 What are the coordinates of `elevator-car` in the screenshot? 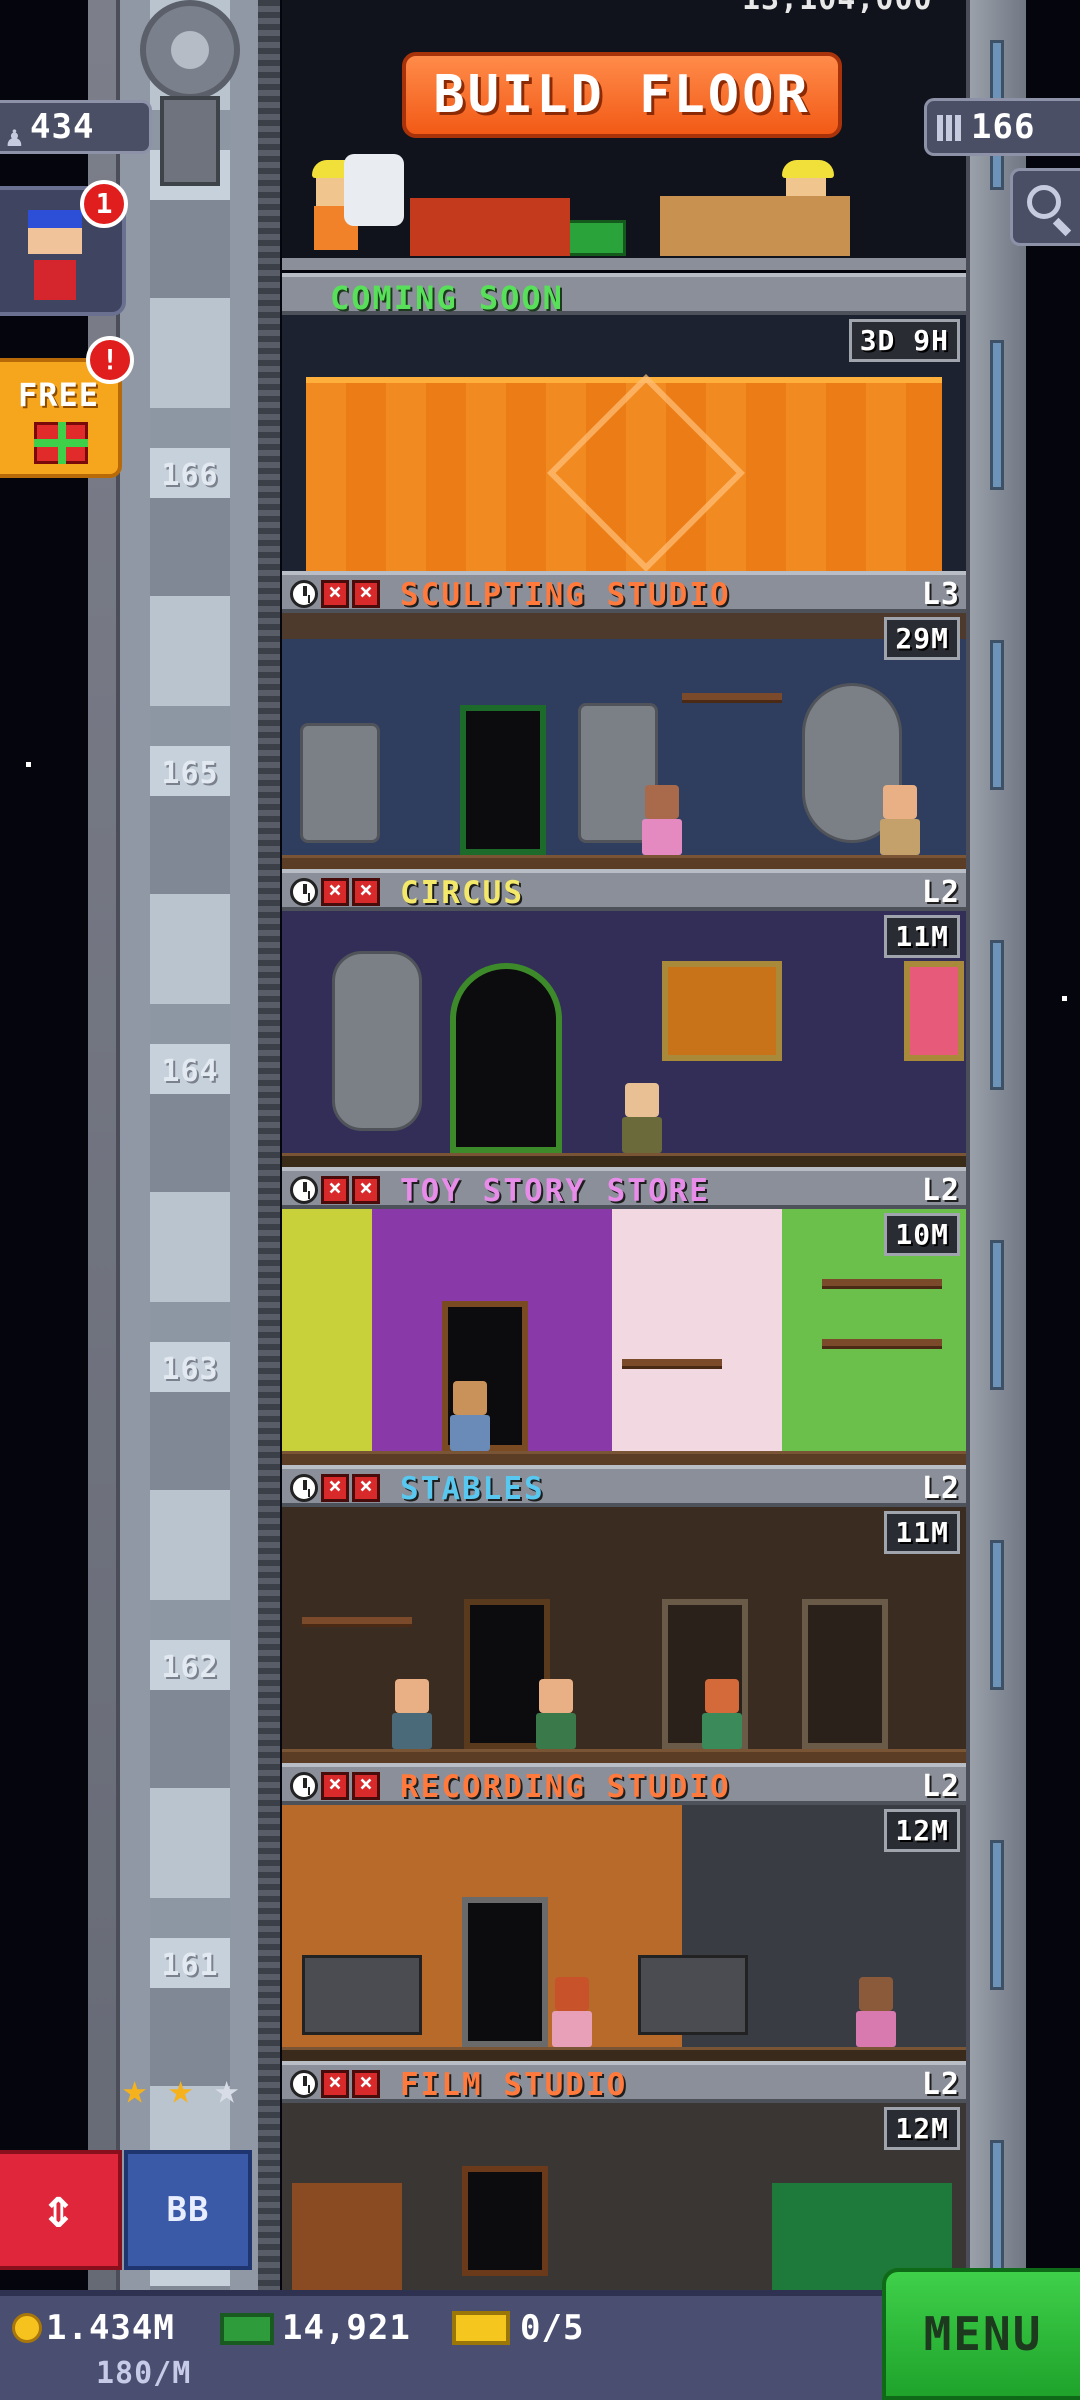 It's located at (190, 141).